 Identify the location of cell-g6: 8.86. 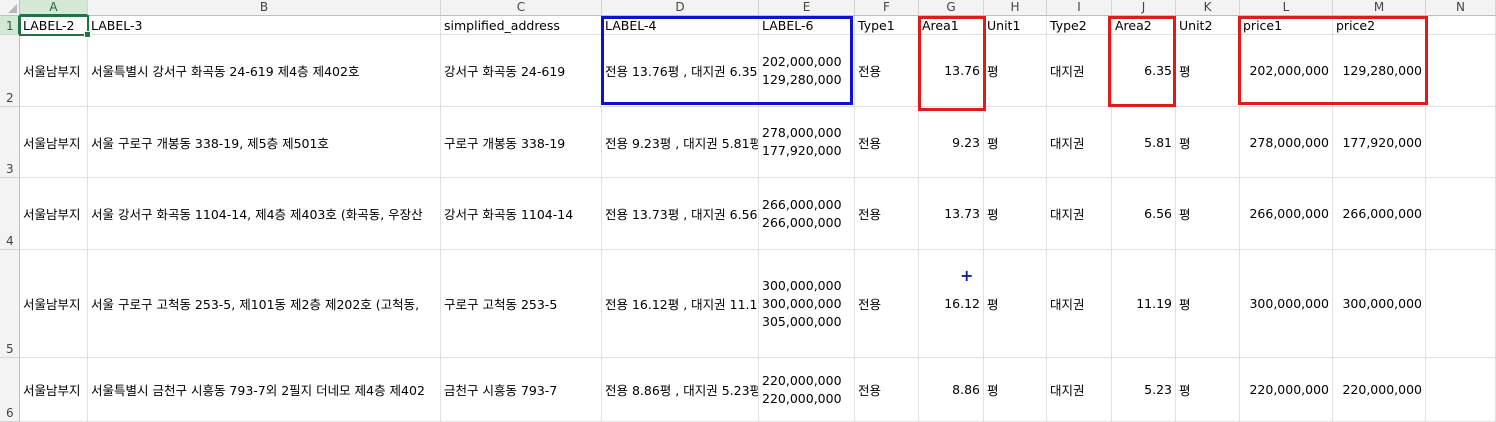
(951, 390).